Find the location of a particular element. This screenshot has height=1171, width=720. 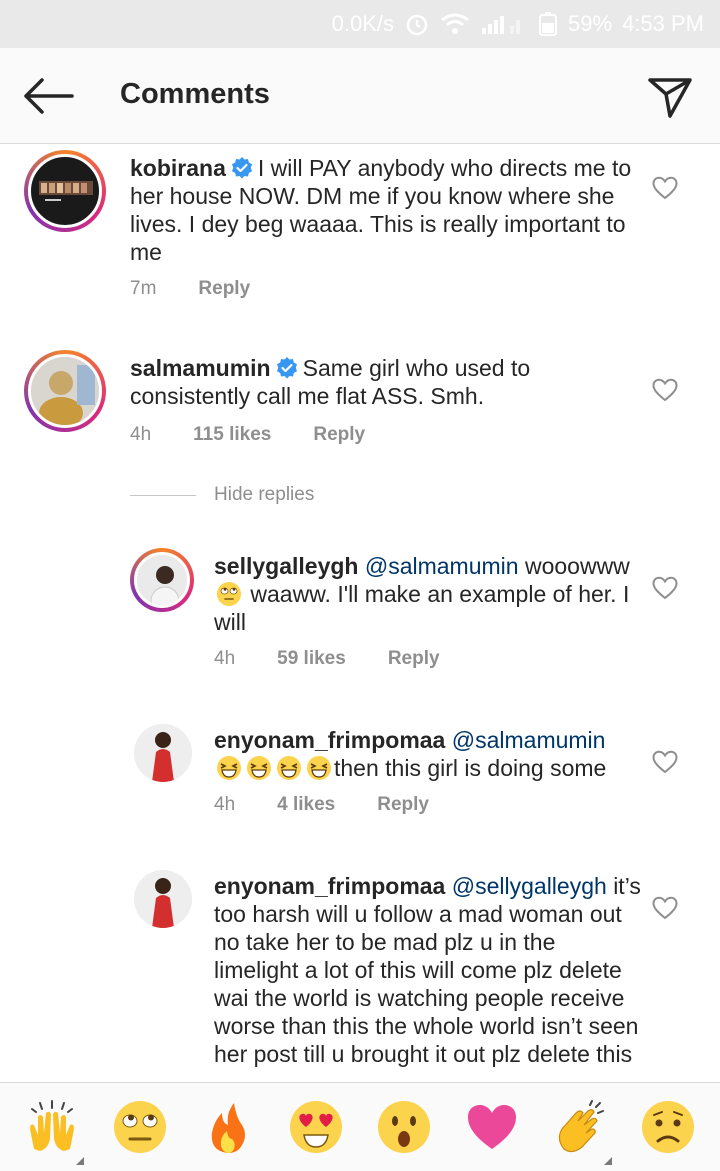

reply-mention: @sellygalleygh is located at coordinates (529, 886).